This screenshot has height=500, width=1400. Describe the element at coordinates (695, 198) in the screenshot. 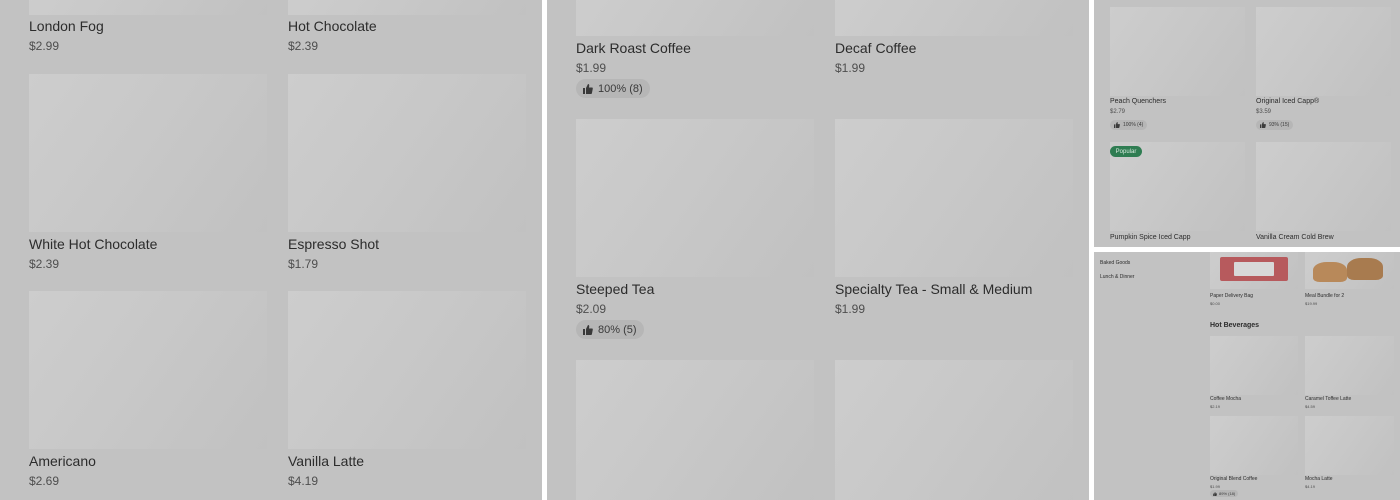

I see `item-image-steeped-tea` at that location.